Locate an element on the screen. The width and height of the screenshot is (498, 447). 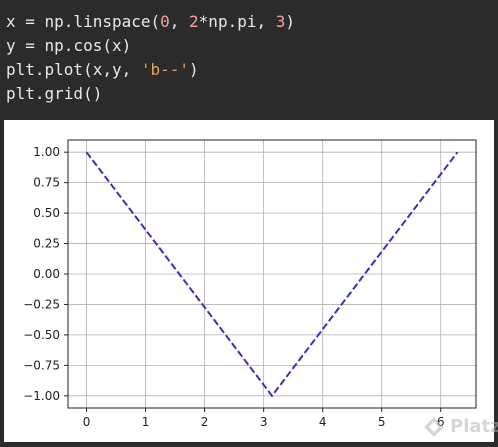
y-tick-label: −0.75 is located at coordinates (41, 365).